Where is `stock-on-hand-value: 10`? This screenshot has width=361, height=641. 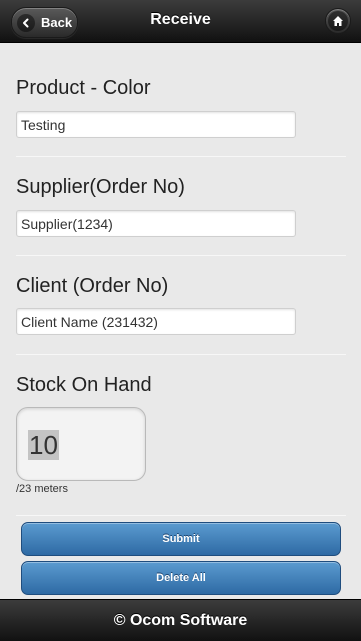
stock-on-hand-value: 10 is located at coordinates (43, 445).